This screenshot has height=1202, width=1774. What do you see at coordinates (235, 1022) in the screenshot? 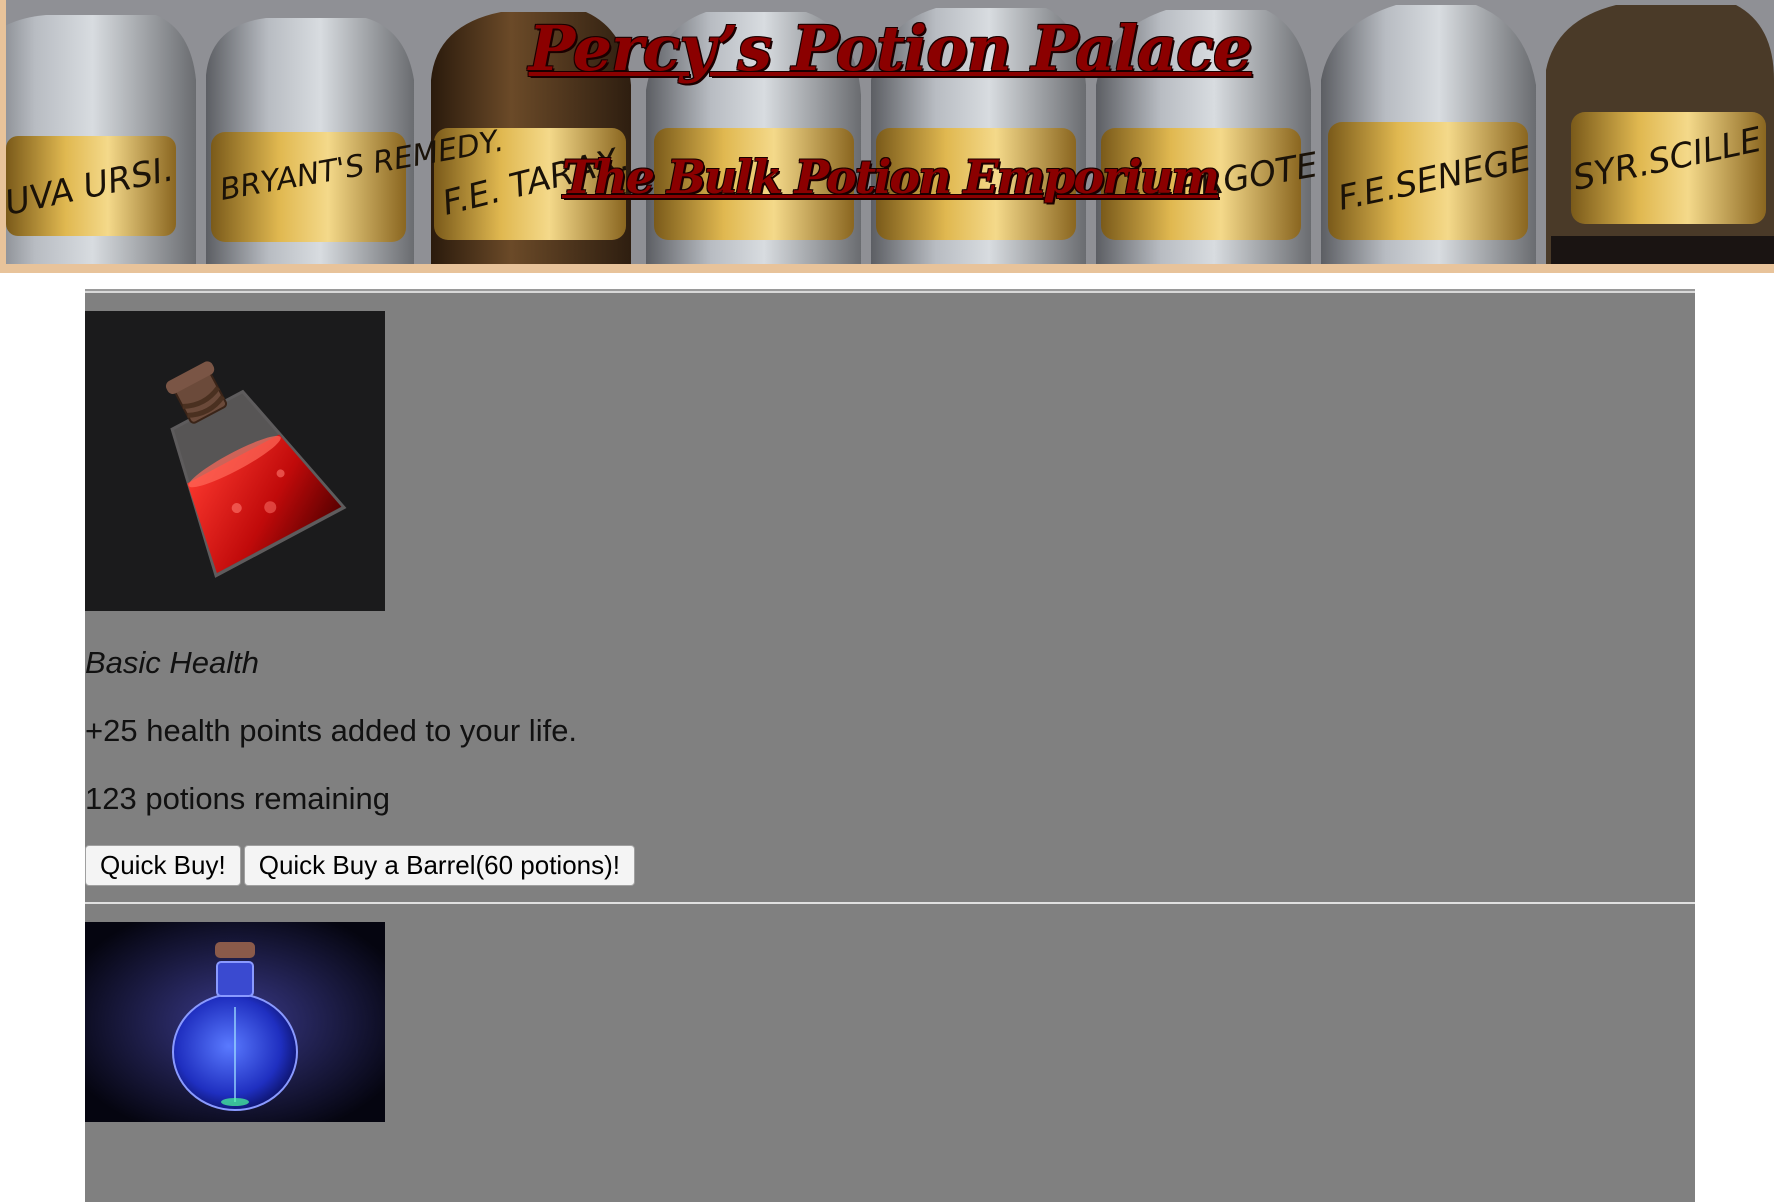
I see `blue-mana-potion-icon` at bounding box center [235, 1022].